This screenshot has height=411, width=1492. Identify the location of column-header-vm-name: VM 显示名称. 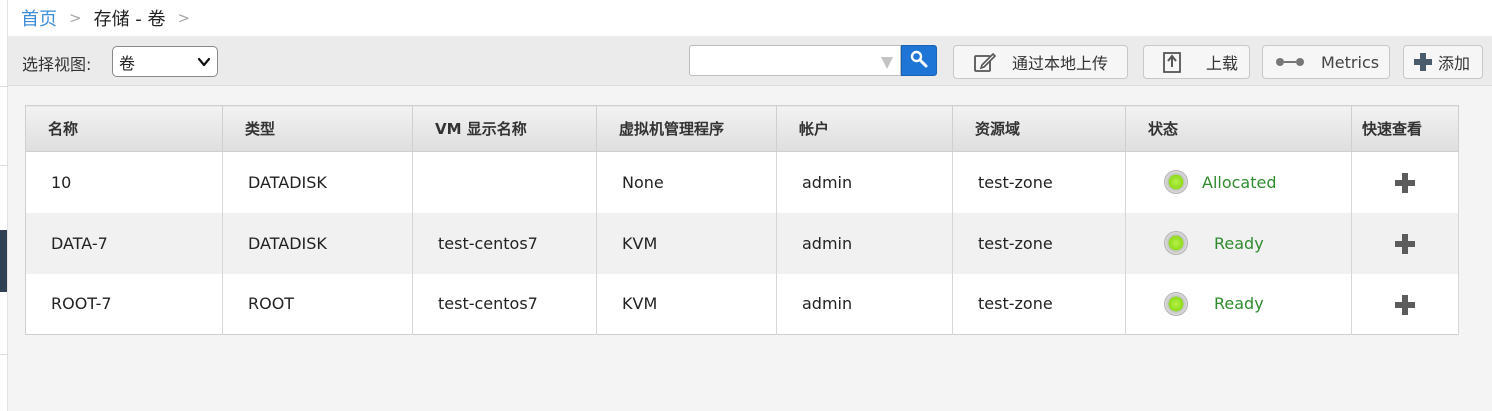
(504, 128).